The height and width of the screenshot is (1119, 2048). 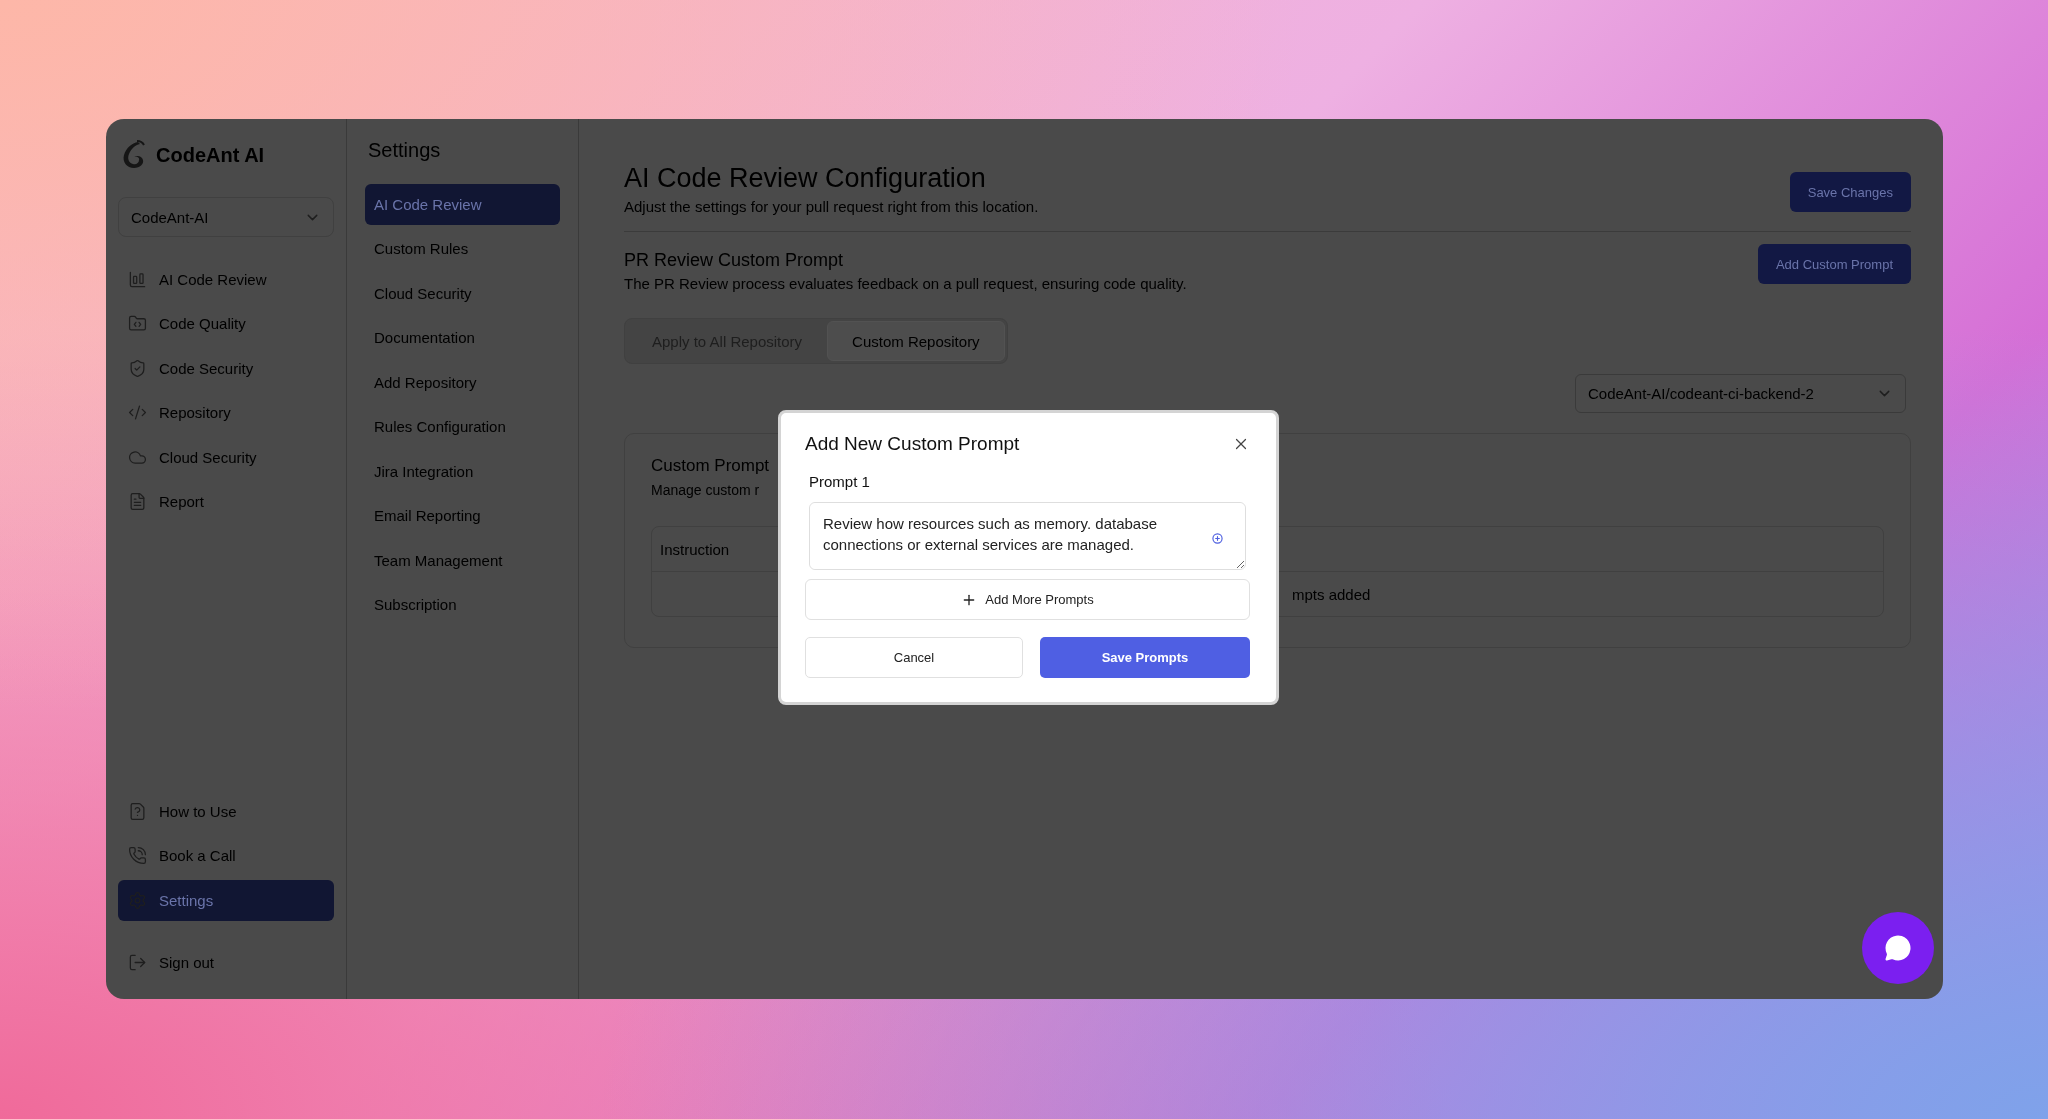 What do you see at coordinates (462, 426) in the screenshot?
I see `settings-nav-item: Rules Configuration` at bounding box center [462, 426].